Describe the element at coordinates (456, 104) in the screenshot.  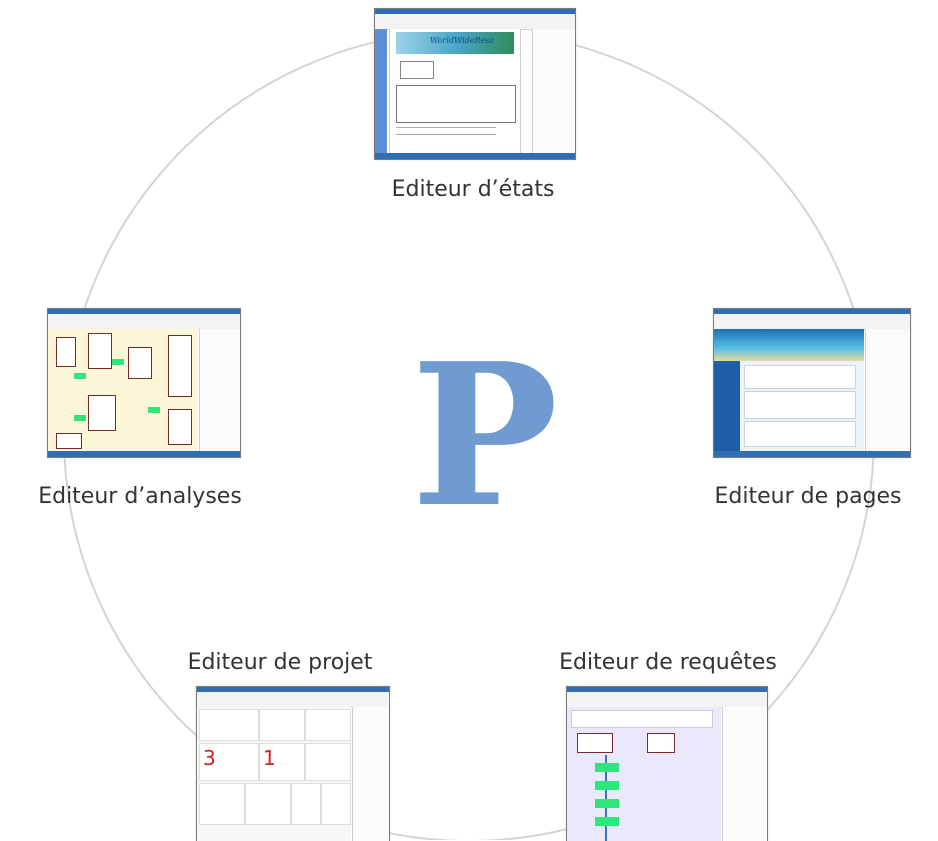
I see `report-table` at that location.